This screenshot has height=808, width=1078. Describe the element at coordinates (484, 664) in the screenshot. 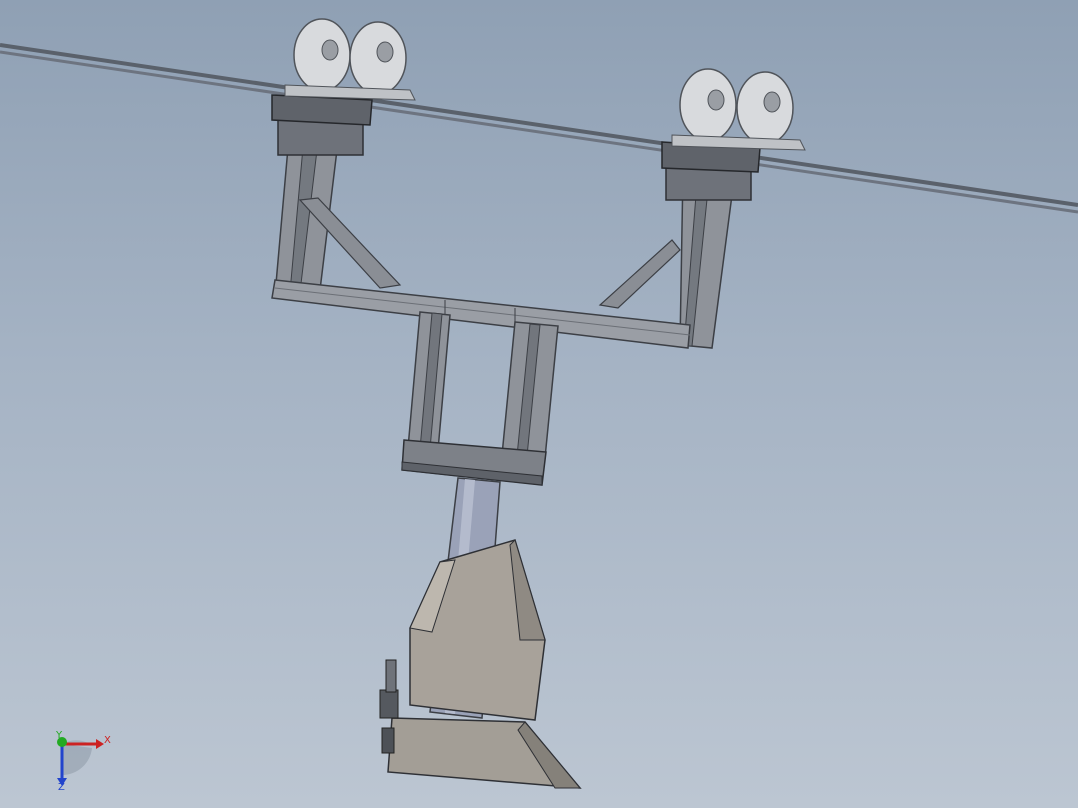

I see `blade-housing` at that location.